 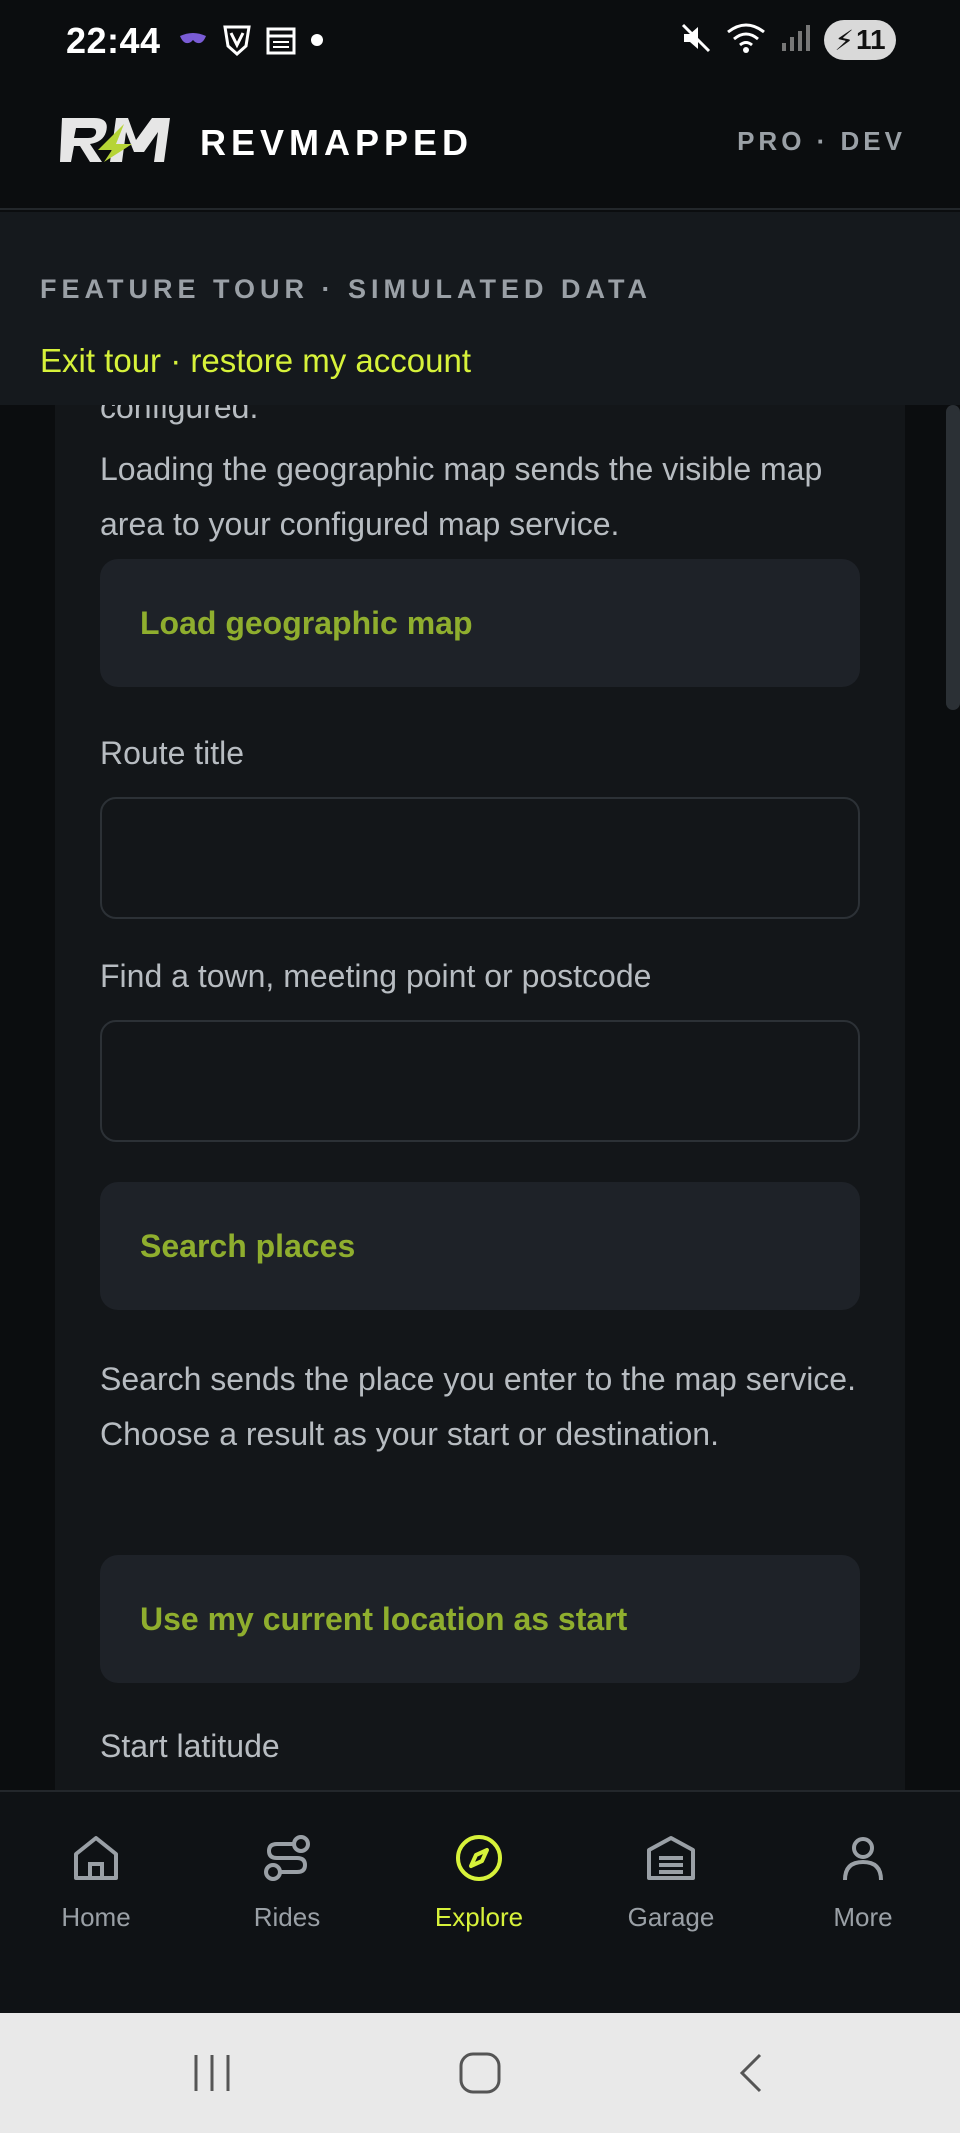 I want to click on system-nav-bar, so click(x=480, y=2073).